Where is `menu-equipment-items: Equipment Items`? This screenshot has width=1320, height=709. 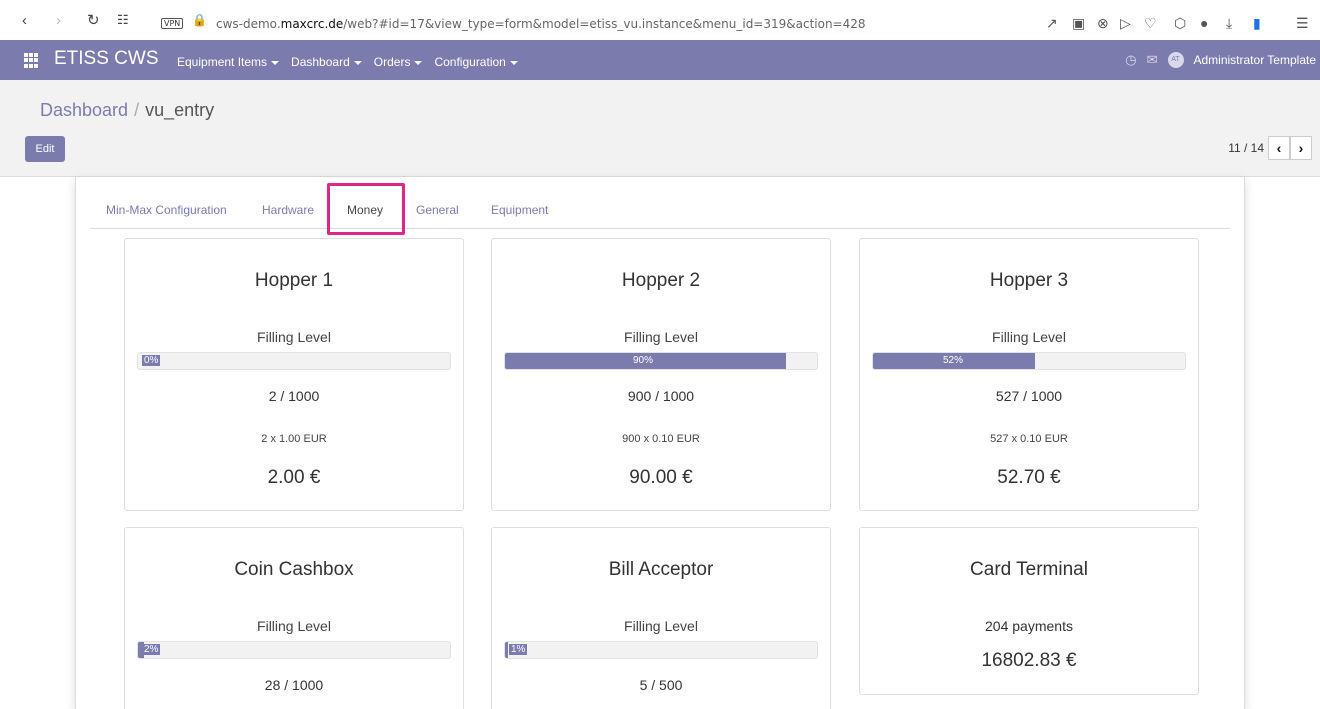 menu-equipment-items: Equipment Items is located at coordinates (228, 62).